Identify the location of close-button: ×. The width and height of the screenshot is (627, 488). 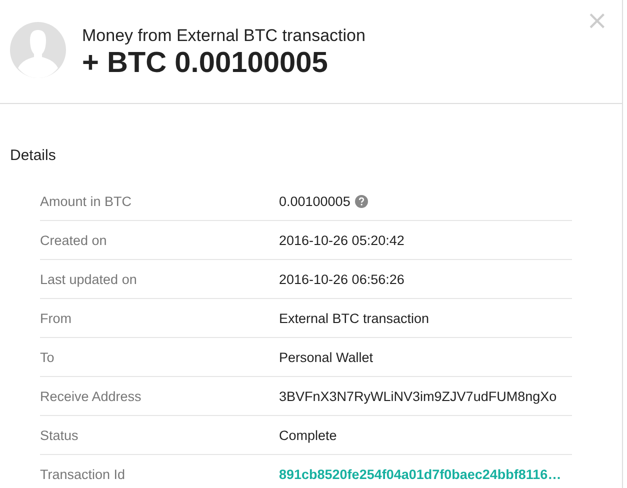
(597, 21).